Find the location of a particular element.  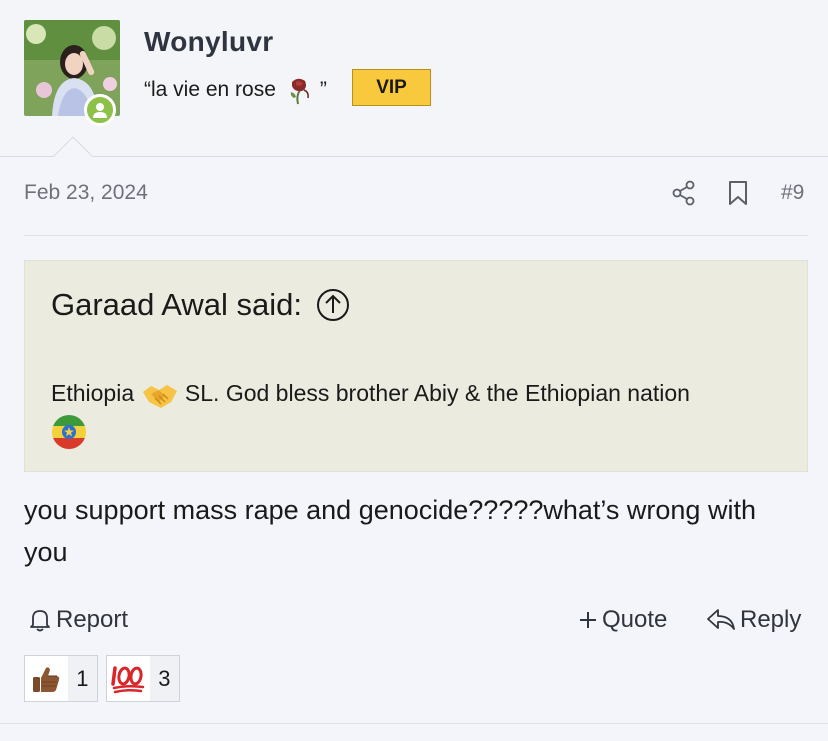

user-title-end: ” is located at coordinates (323, 89).